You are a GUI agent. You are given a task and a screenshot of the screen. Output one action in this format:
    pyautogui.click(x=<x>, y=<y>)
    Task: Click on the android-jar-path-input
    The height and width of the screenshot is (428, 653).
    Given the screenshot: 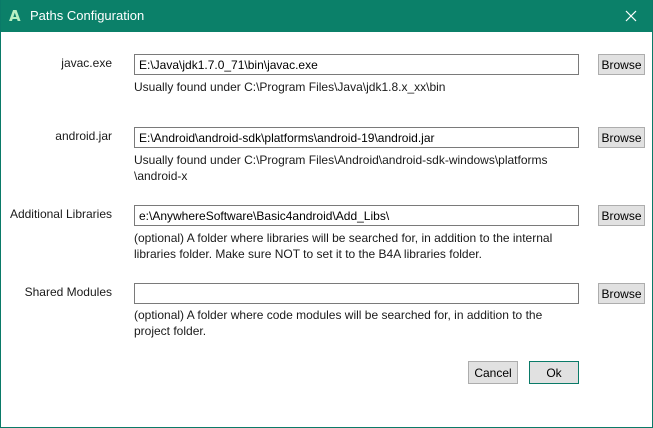 What is the action you would take?
    pyautogui.click(x=356, y=137)
    